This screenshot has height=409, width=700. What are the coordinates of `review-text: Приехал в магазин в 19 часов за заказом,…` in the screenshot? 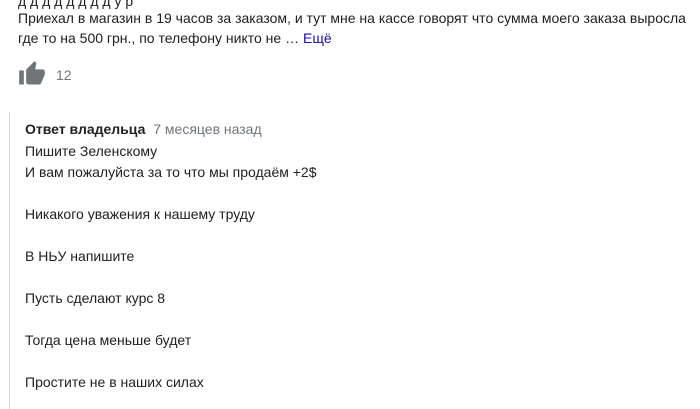 It's located at (353, 28).